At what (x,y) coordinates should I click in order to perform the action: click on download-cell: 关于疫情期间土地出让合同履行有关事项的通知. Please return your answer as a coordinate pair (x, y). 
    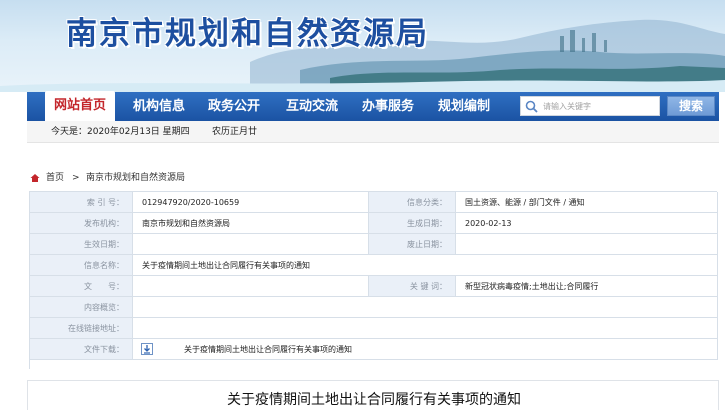
    Looking at the image, I should click on (425, 349).